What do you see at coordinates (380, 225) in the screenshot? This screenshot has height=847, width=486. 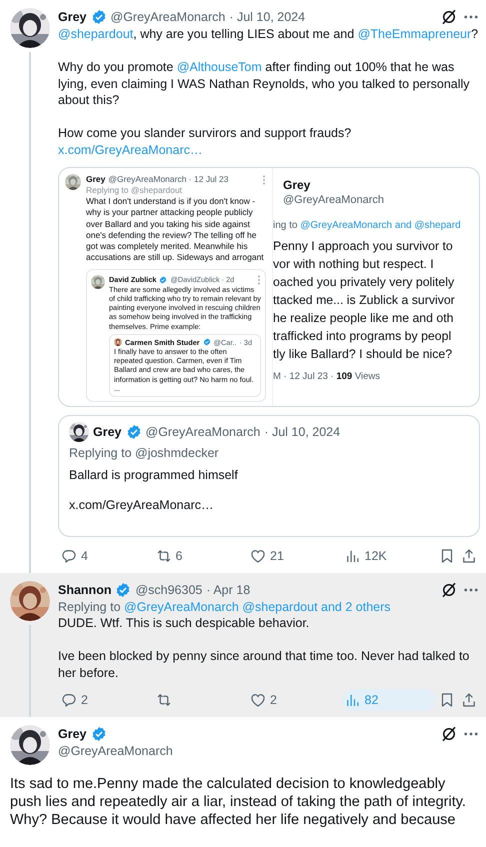 I see `mention-link: @GreyAreaMonarch and @shepard` at bounding box center [380, 225].